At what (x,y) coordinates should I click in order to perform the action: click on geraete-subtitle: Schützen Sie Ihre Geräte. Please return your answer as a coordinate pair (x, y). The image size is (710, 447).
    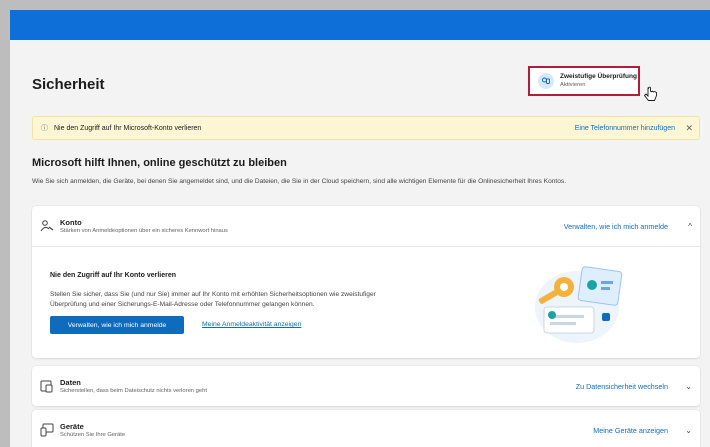
    Looking at the image, I should click on (93, 434).